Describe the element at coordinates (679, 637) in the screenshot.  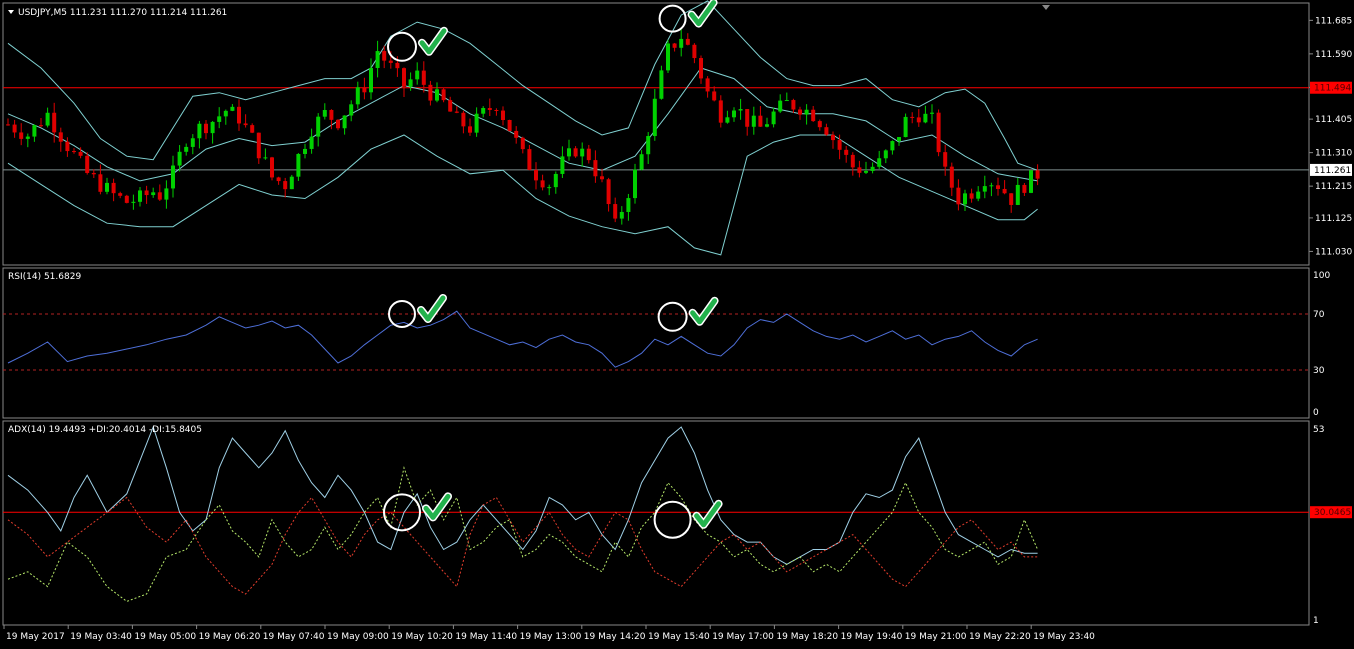
I see `time-tick-label: 19 May 15:40` at that location.